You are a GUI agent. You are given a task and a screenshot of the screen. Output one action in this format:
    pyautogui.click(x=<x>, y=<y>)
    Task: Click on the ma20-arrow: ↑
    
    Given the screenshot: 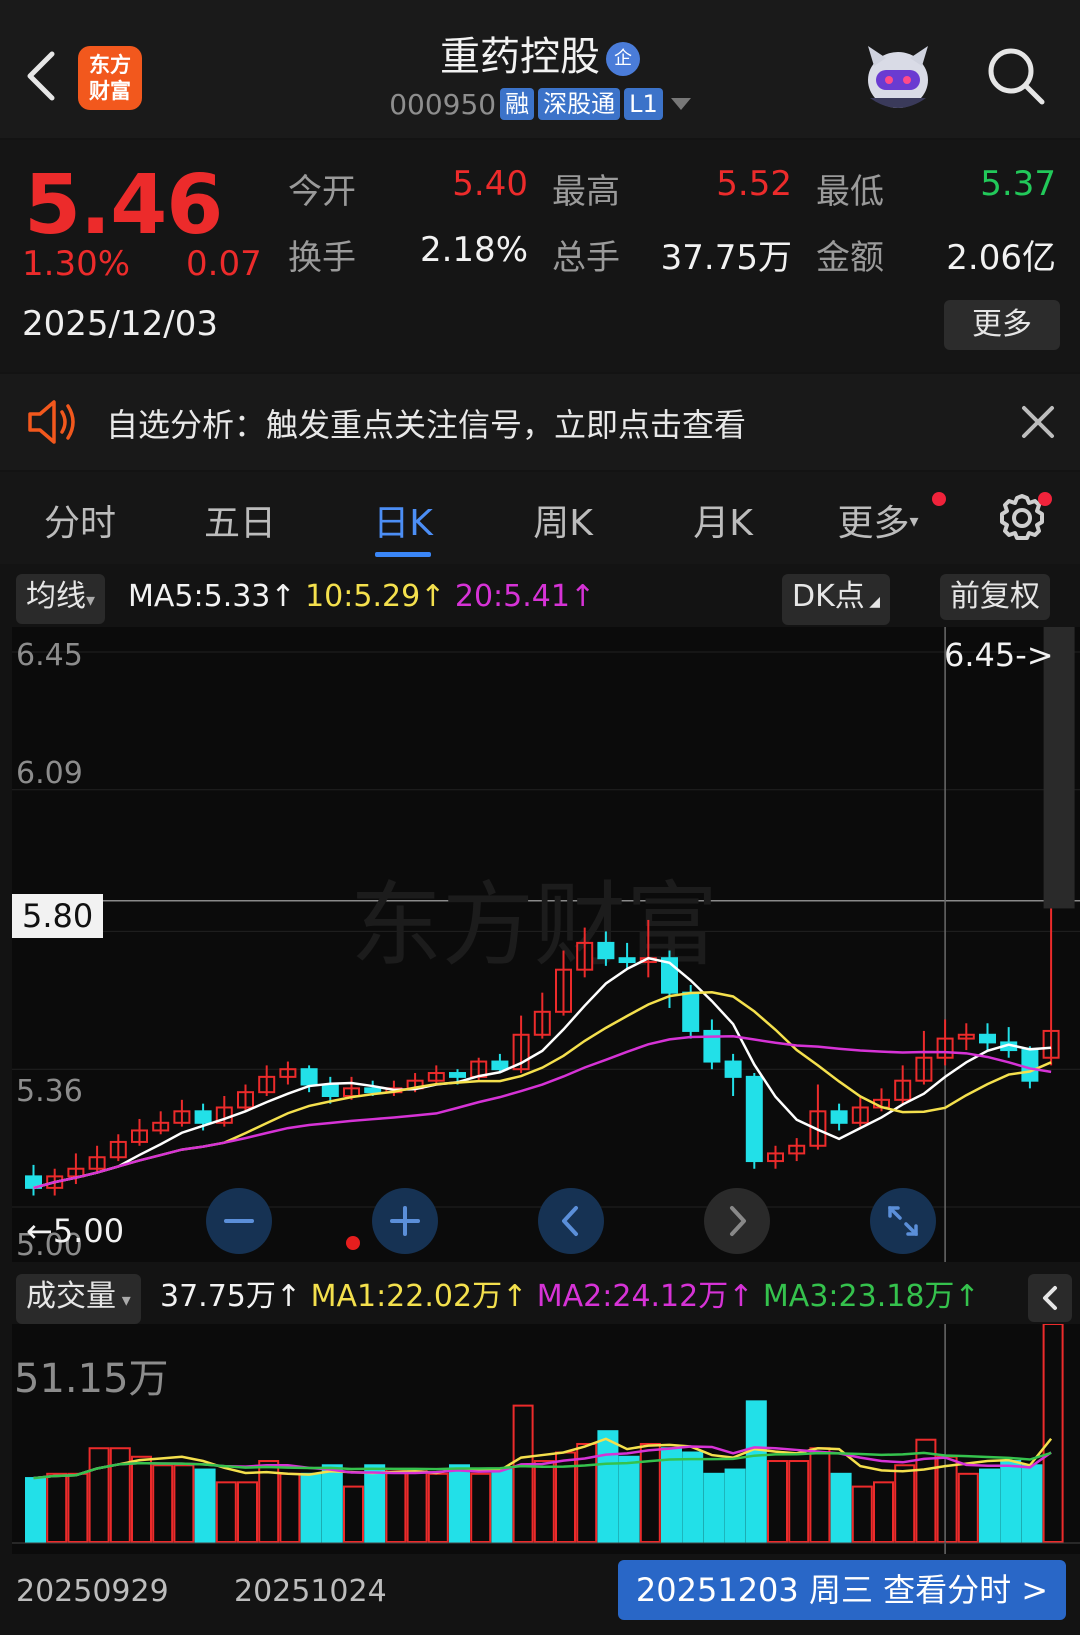 What is the action you would take?
    pyautogui.click(x=582, y=596)
    